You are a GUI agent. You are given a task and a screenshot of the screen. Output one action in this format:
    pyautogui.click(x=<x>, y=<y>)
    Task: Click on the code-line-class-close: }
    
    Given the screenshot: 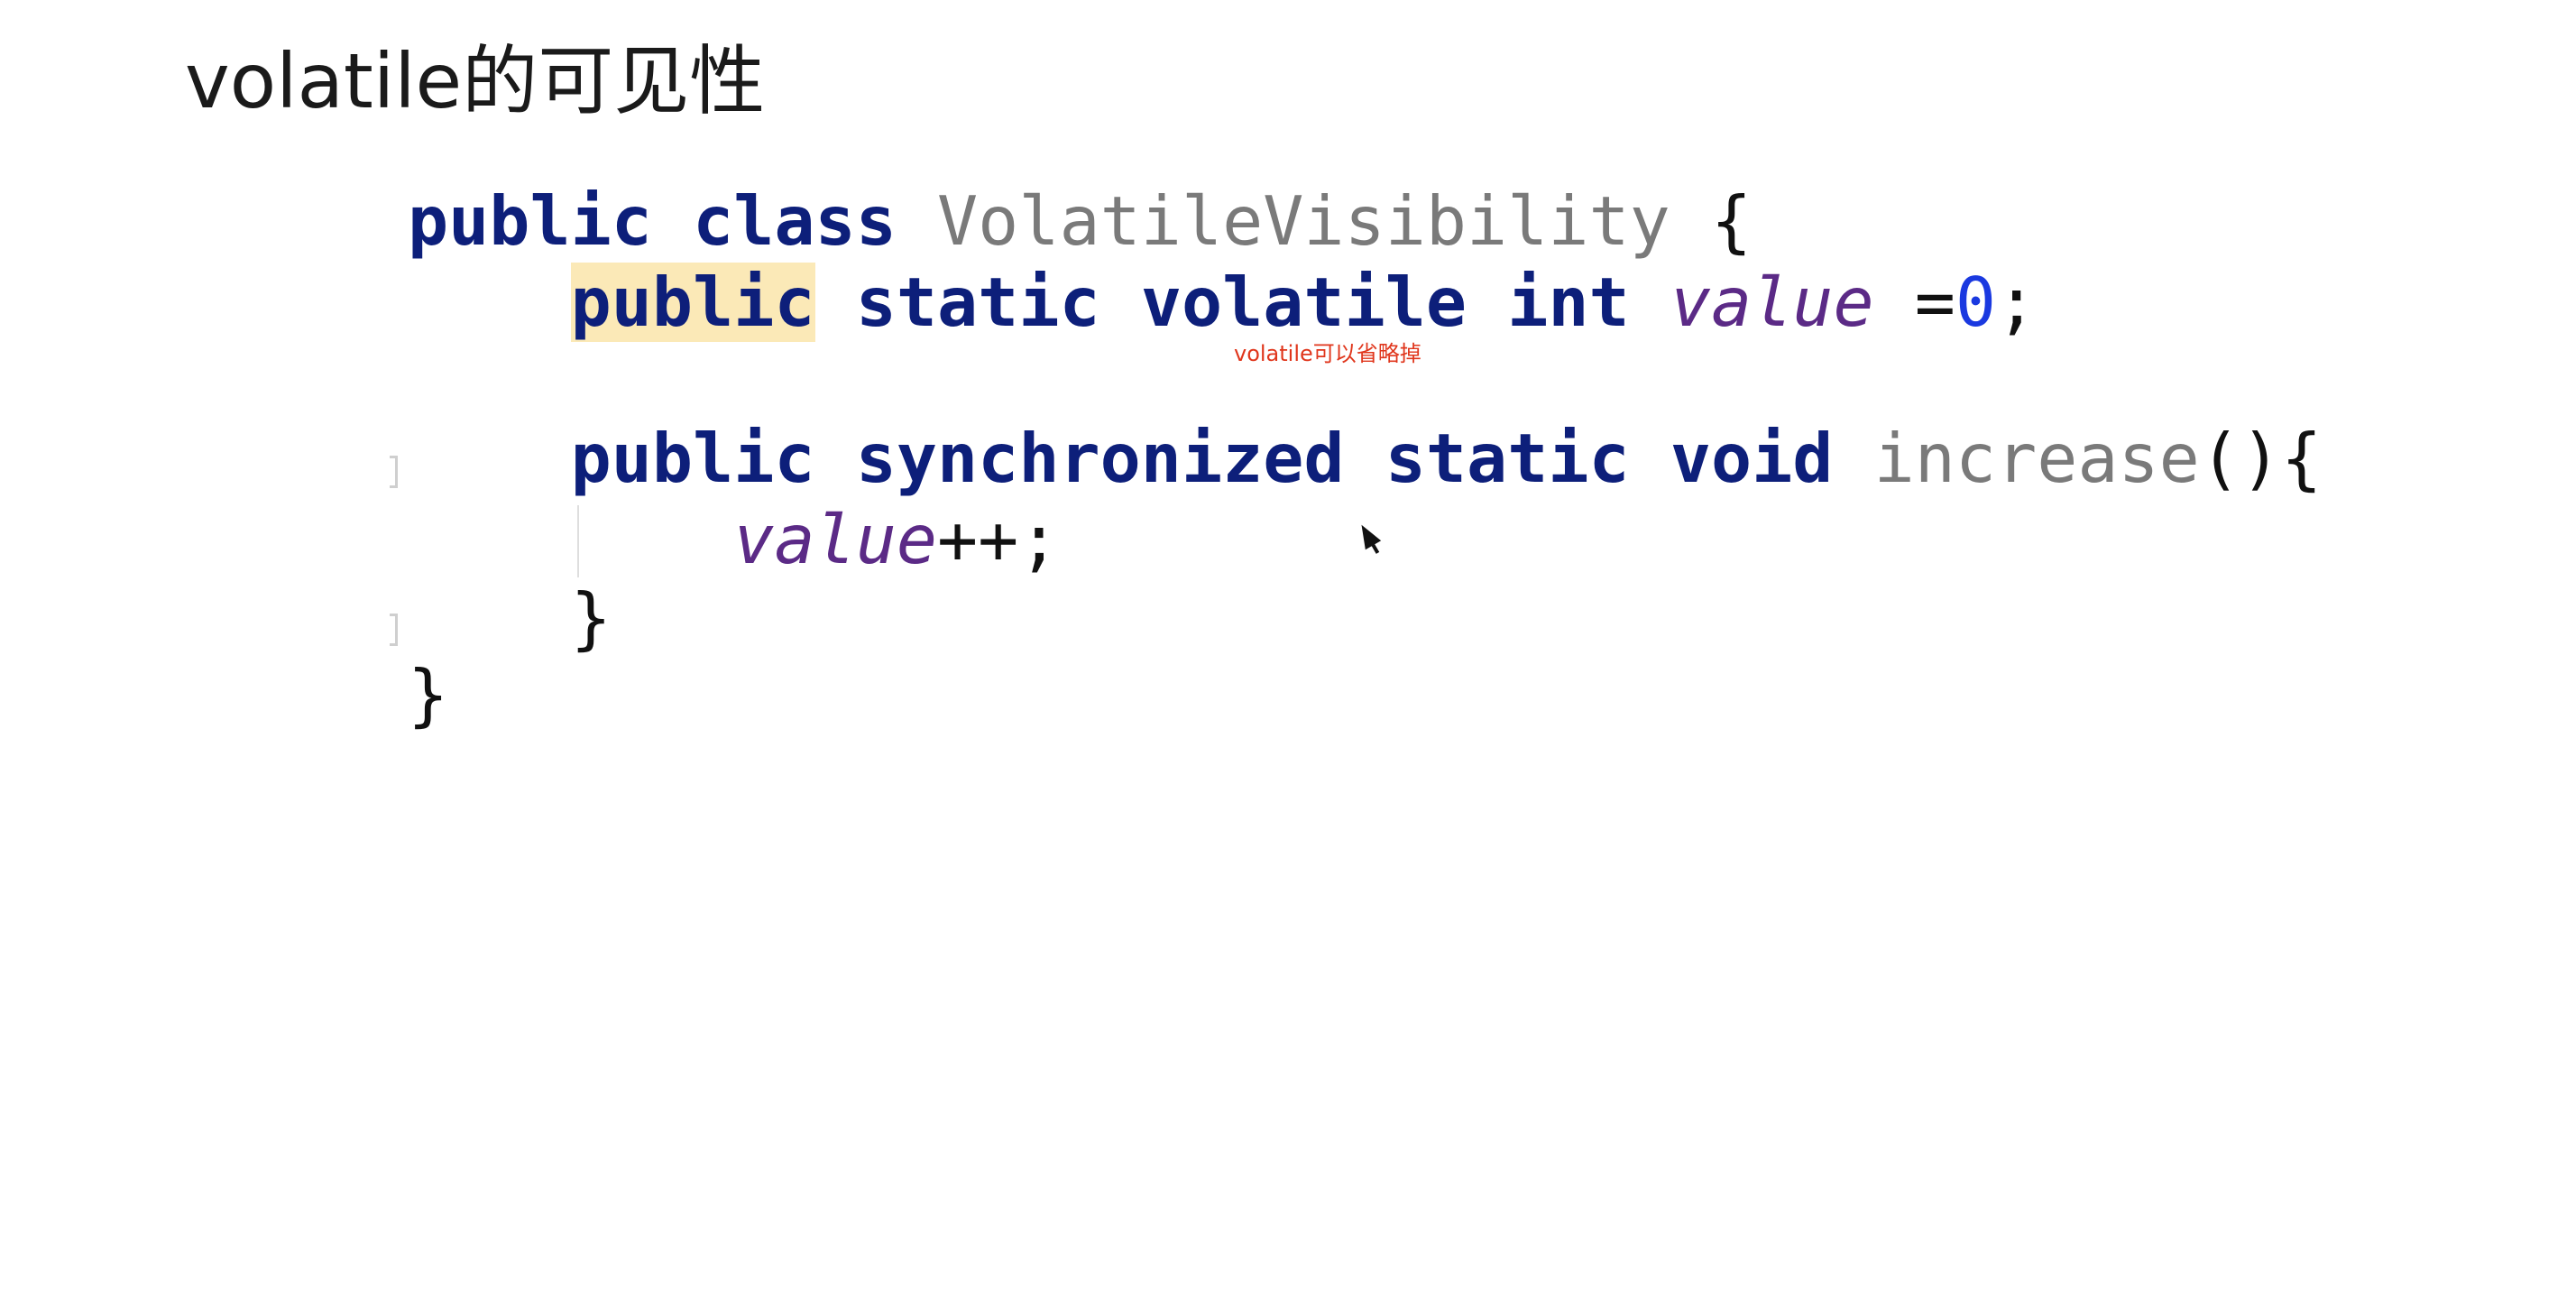 What is the action you would take?
    pyautogui.click(x=428, y=694)
    